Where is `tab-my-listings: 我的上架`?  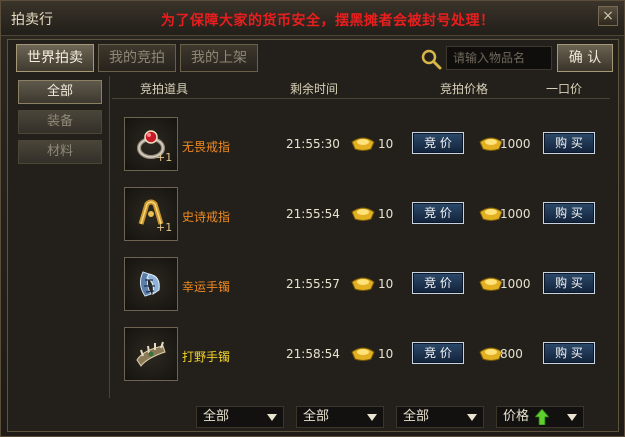 tab-my-listings: 我的上架 is located at coordinates (219, 58).